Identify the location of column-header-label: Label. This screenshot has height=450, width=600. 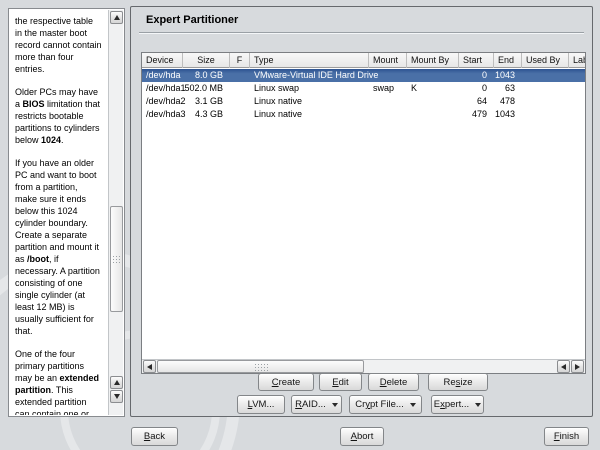
(577, 60).